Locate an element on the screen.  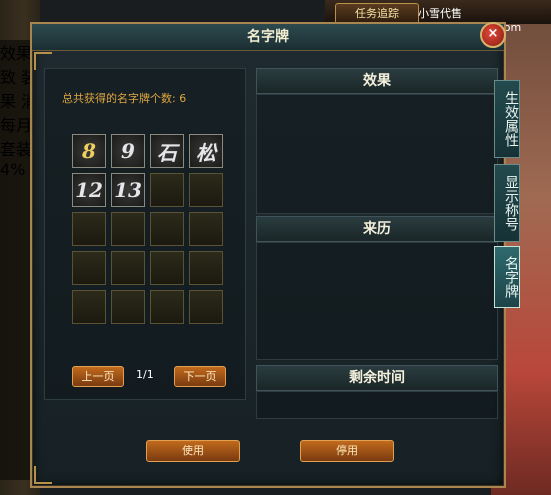
card-glyph: 石 is located at coordinates (167, 152).